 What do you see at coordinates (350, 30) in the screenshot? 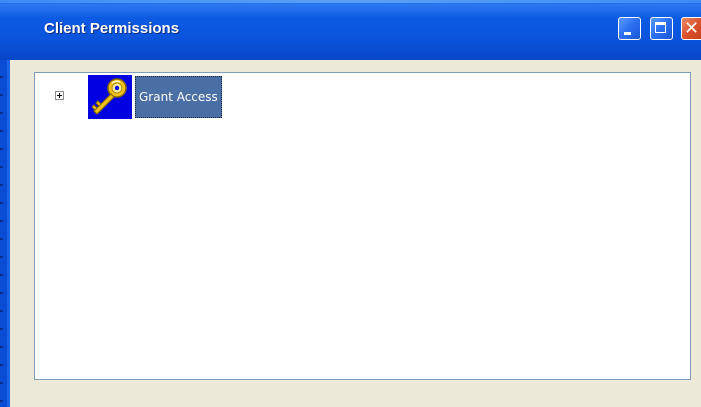
I see `title-bar: Client Permissions ✕` at bounding box center [350, 30].